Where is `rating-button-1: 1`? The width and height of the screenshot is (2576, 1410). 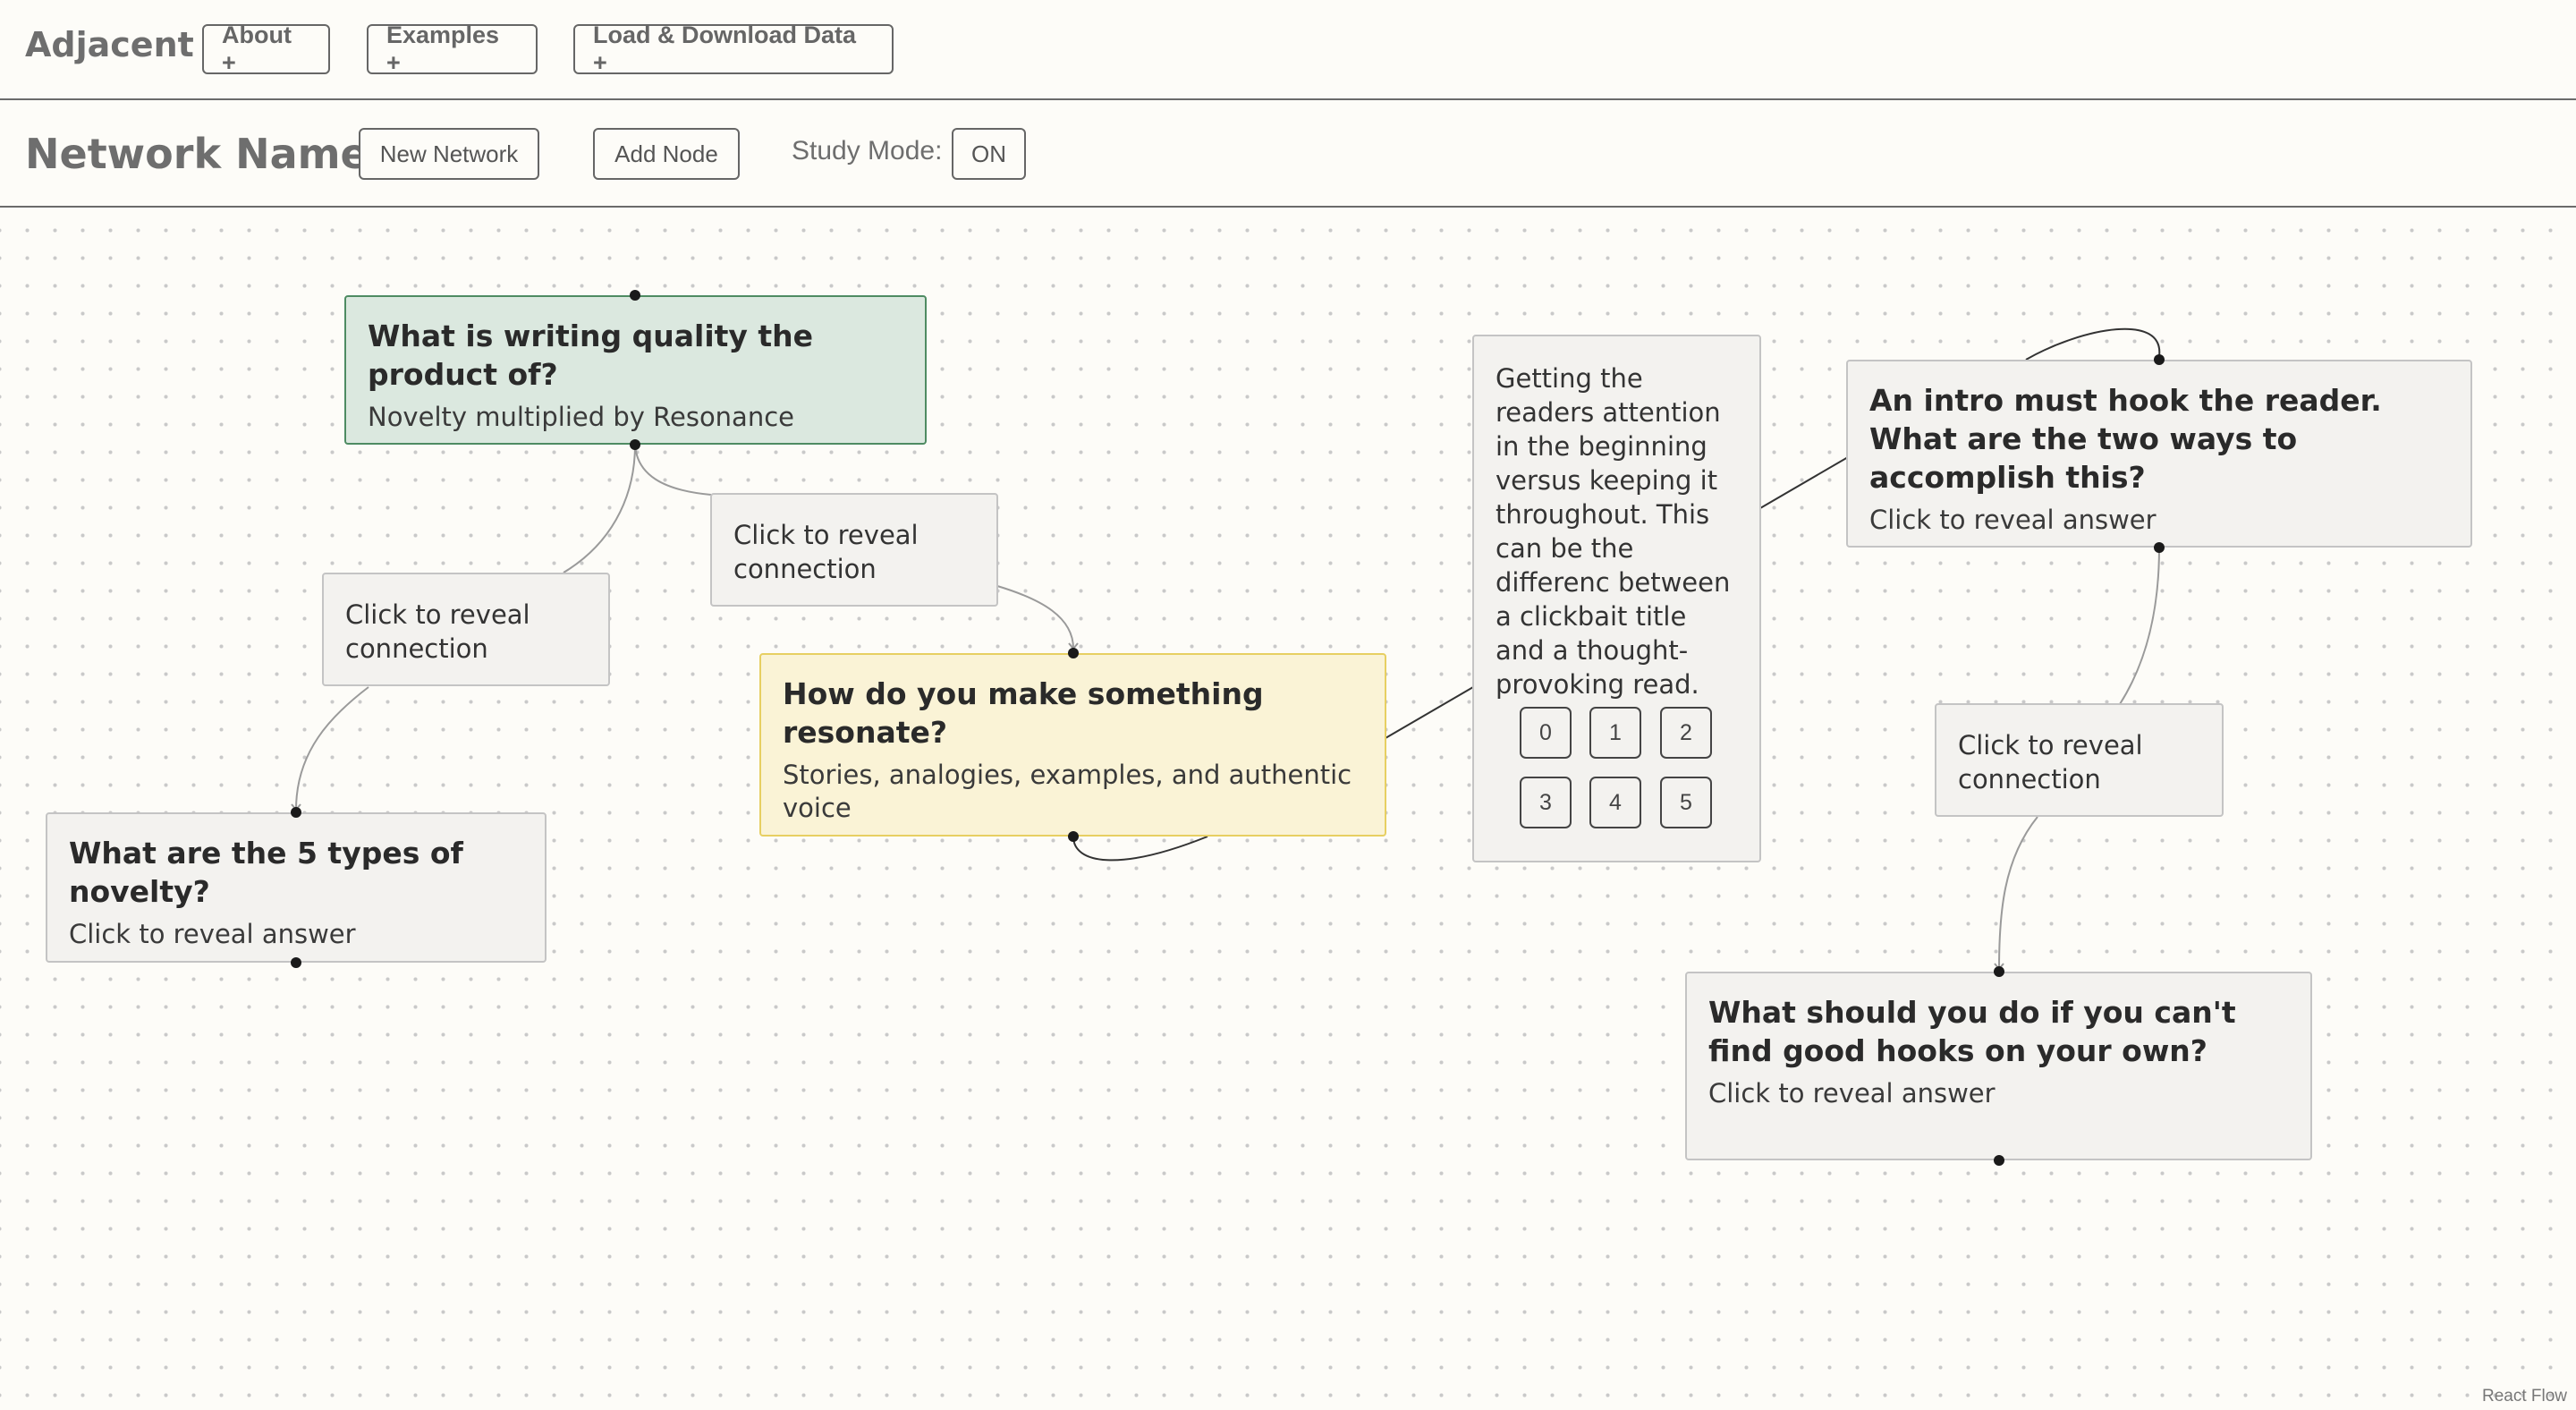
rating-button-1: 1 is located at coordinates (1615, 733).